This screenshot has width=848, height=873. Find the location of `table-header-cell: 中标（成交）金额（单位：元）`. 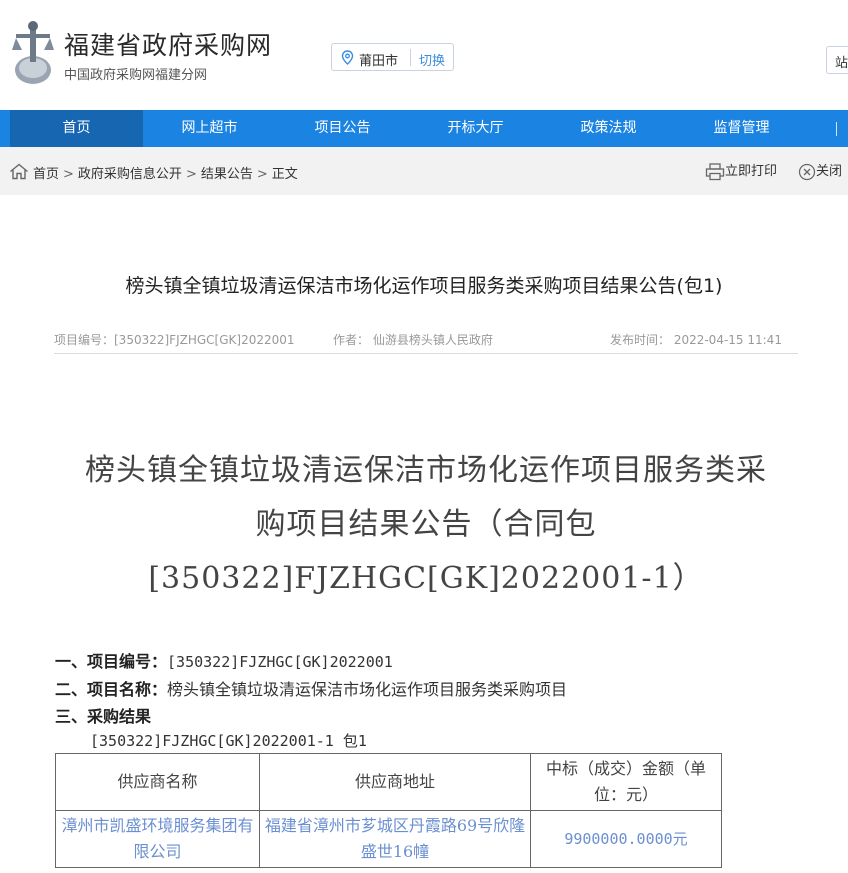

table-header-cell: 中标（成交）金额（单位：元） is located at coordinates (626, 782).